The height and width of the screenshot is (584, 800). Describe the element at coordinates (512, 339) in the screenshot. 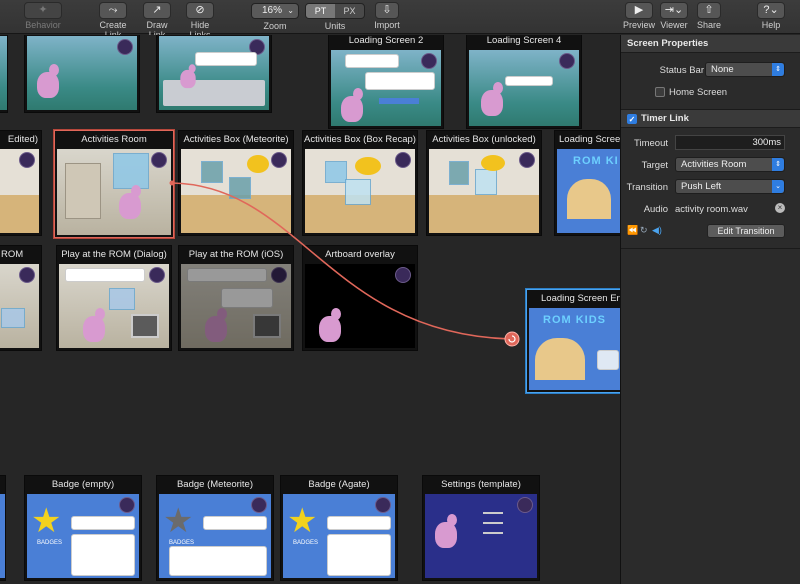

I see `timer-link-icon` at that location.